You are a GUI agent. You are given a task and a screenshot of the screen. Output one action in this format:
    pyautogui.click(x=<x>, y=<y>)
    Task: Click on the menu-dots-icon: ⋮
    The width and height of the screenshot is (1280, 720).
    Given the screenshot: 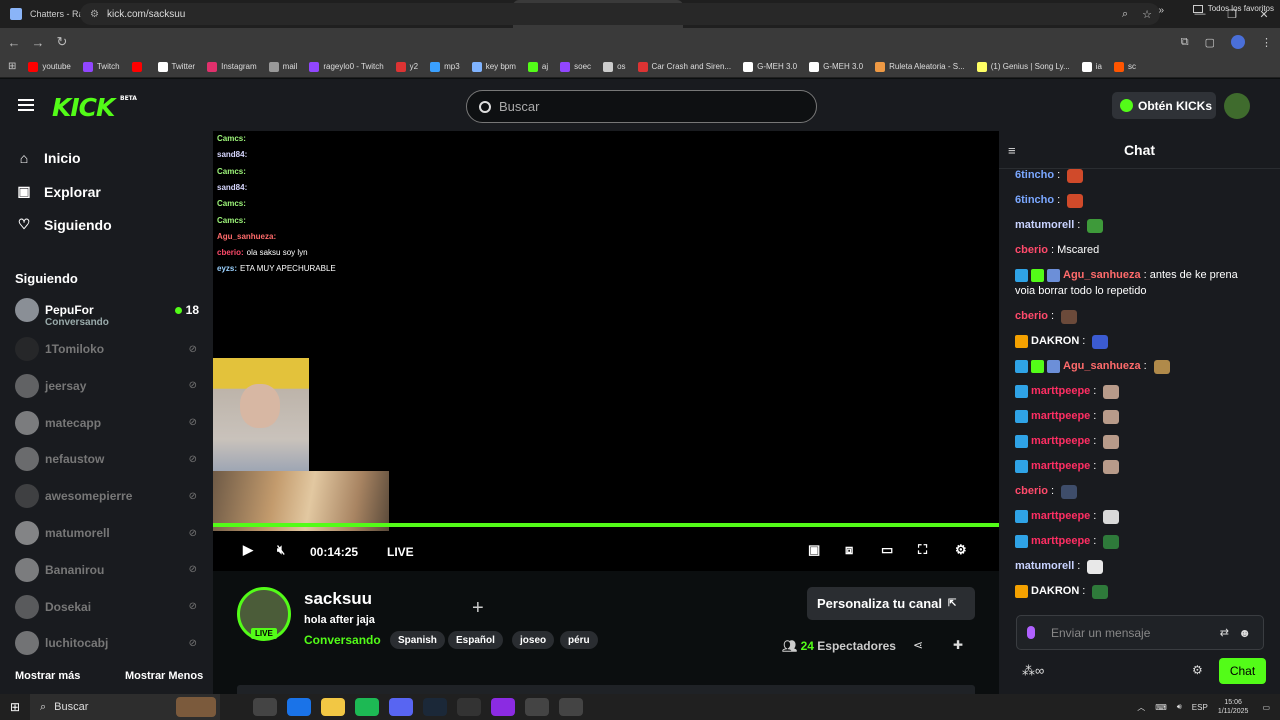 What is the action you would take?
    pyautogui.click(x=1266, y=42)
    